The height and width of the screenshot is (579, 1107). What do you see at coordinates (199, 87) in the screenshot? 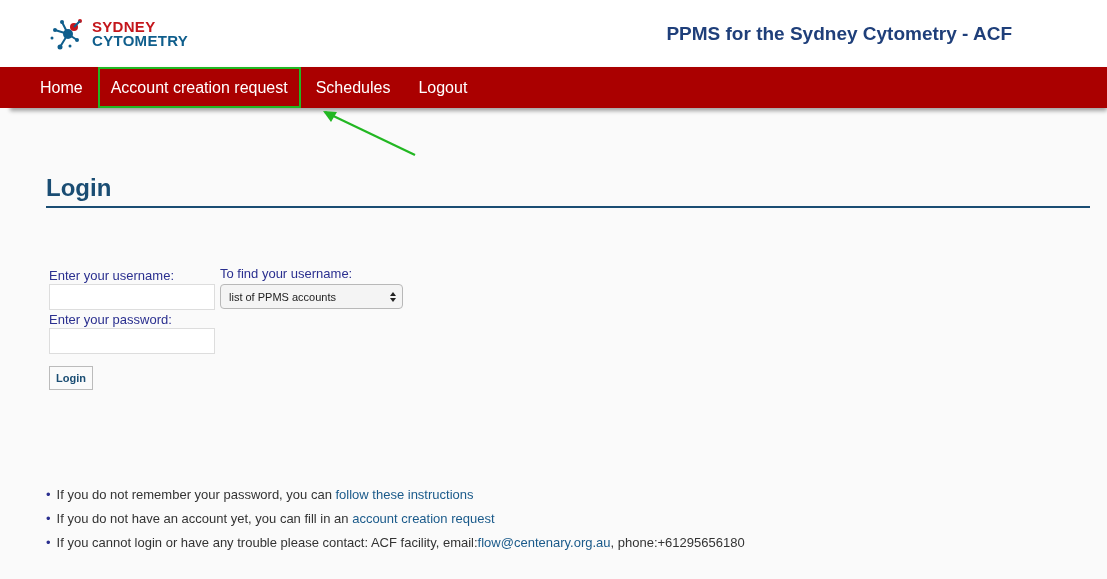
I see `nav-link: Account creation request` at bounding box center [199, 87].